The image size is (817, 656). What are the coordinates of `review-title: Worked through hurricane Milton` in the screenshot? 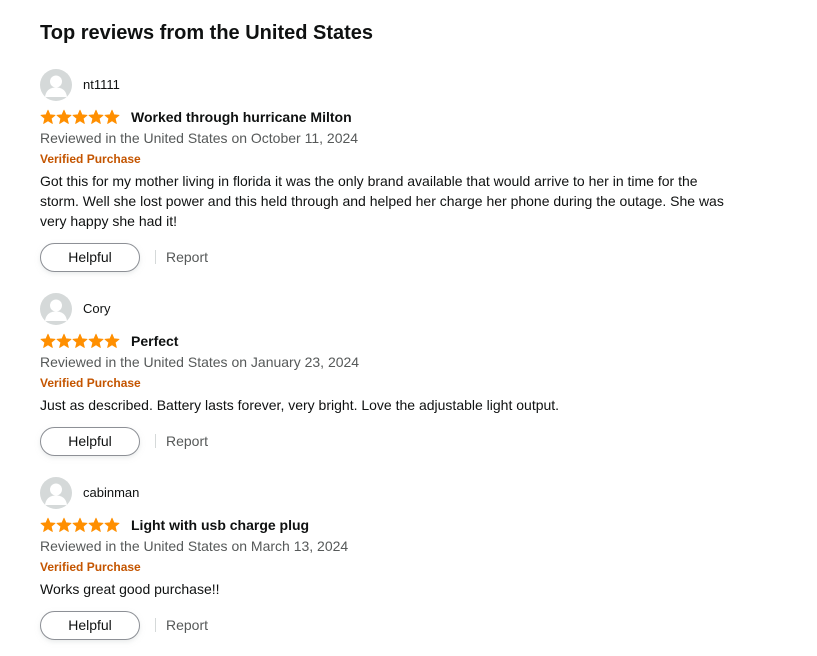 It's located at (241, 117).